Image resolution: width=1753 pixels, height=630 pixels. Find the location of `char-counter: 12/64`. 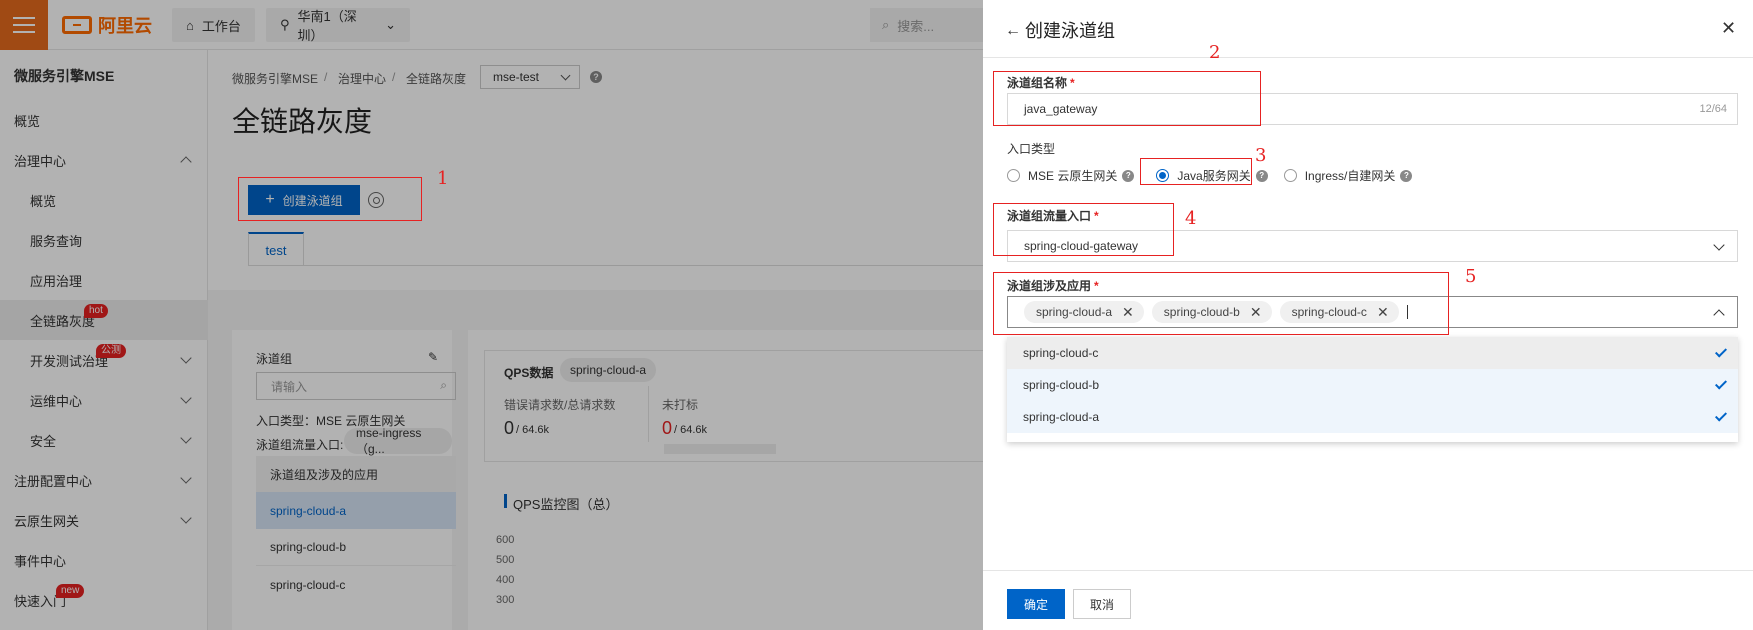

char-counter: 12/64 is located at coordinates (1713, 109).